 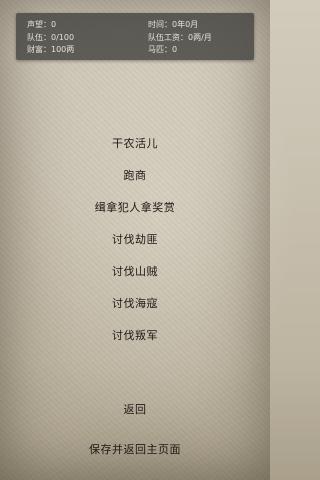 I want to click on fight-pirates-button: 讨伐海寇, so click(x=135, y=304).